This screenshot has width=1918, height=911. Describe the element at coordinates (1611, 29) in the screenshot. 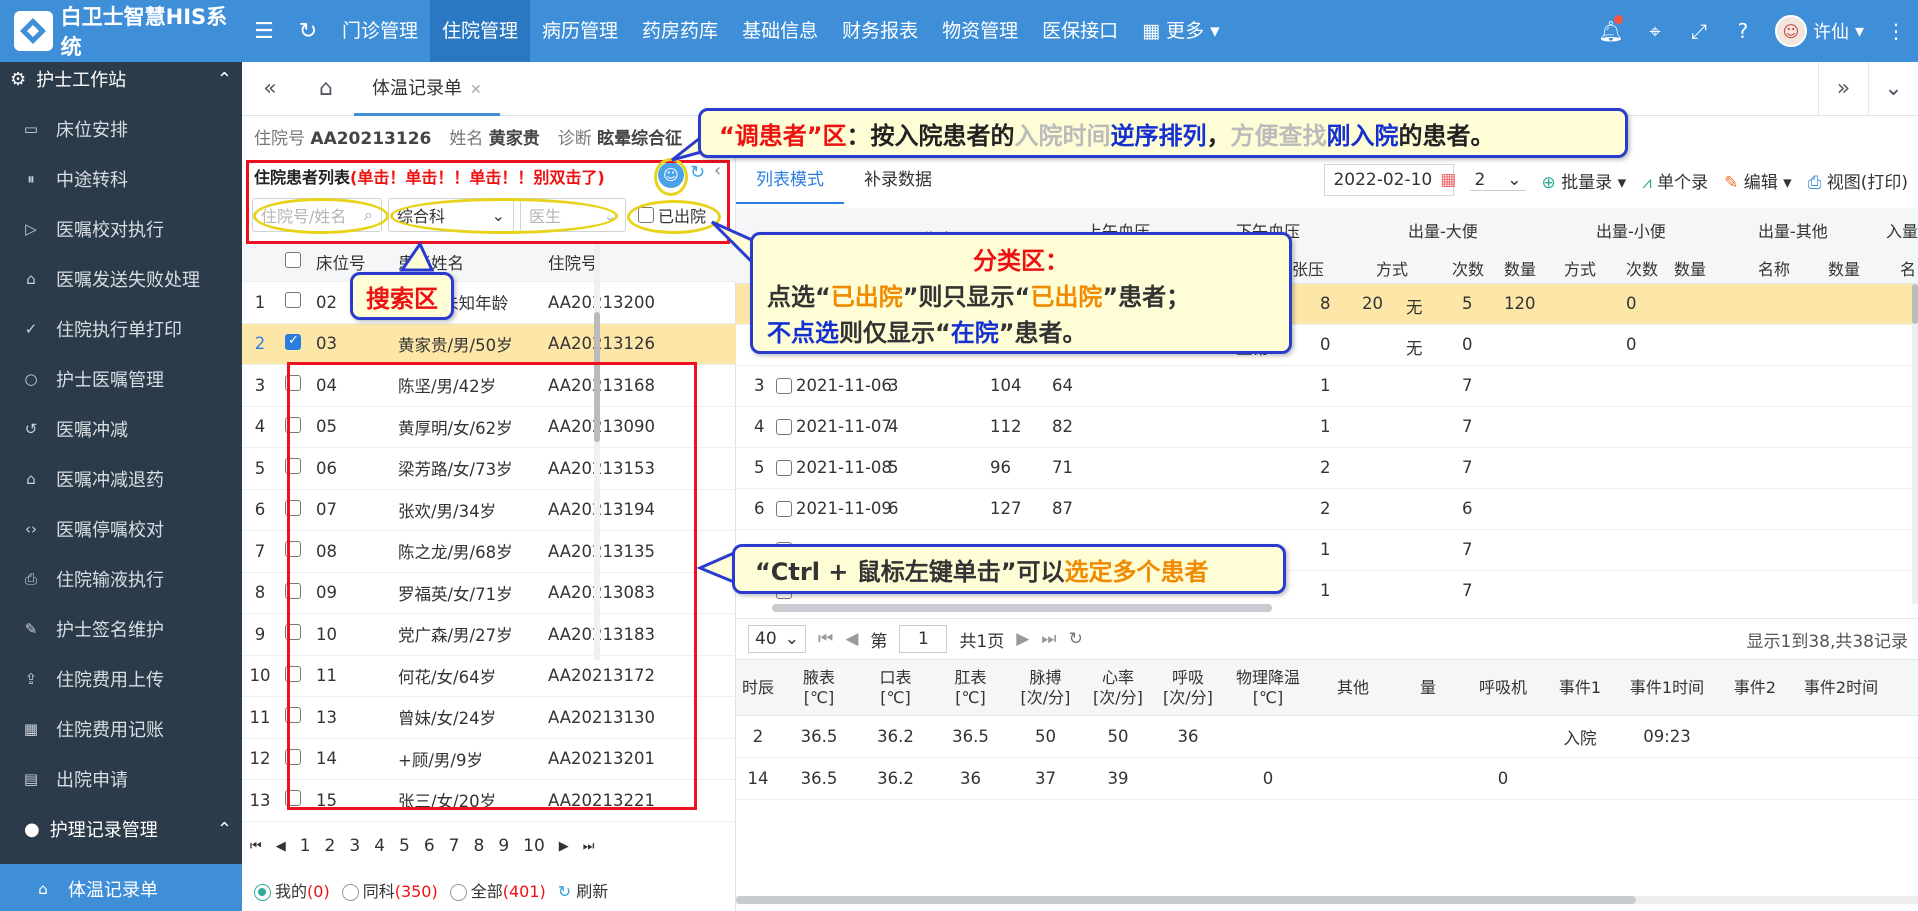

I see `bell-icon: 🔔︎` at that location.